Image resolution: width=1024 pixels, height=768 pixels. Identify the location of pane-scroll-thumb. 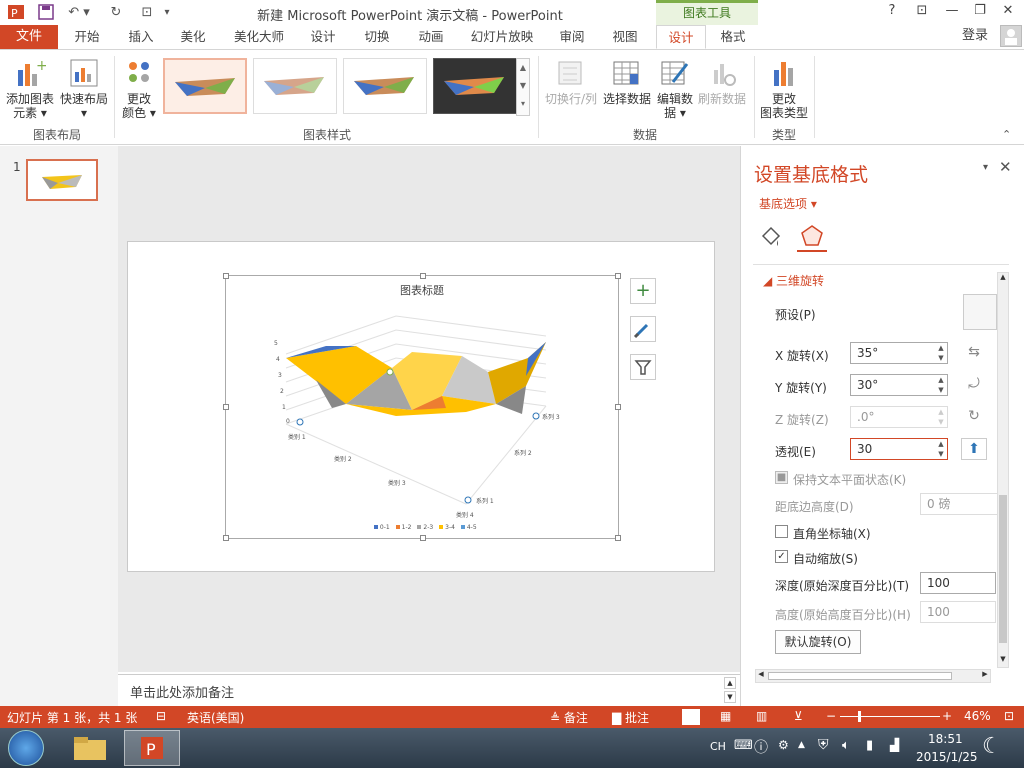
(1003, 569).